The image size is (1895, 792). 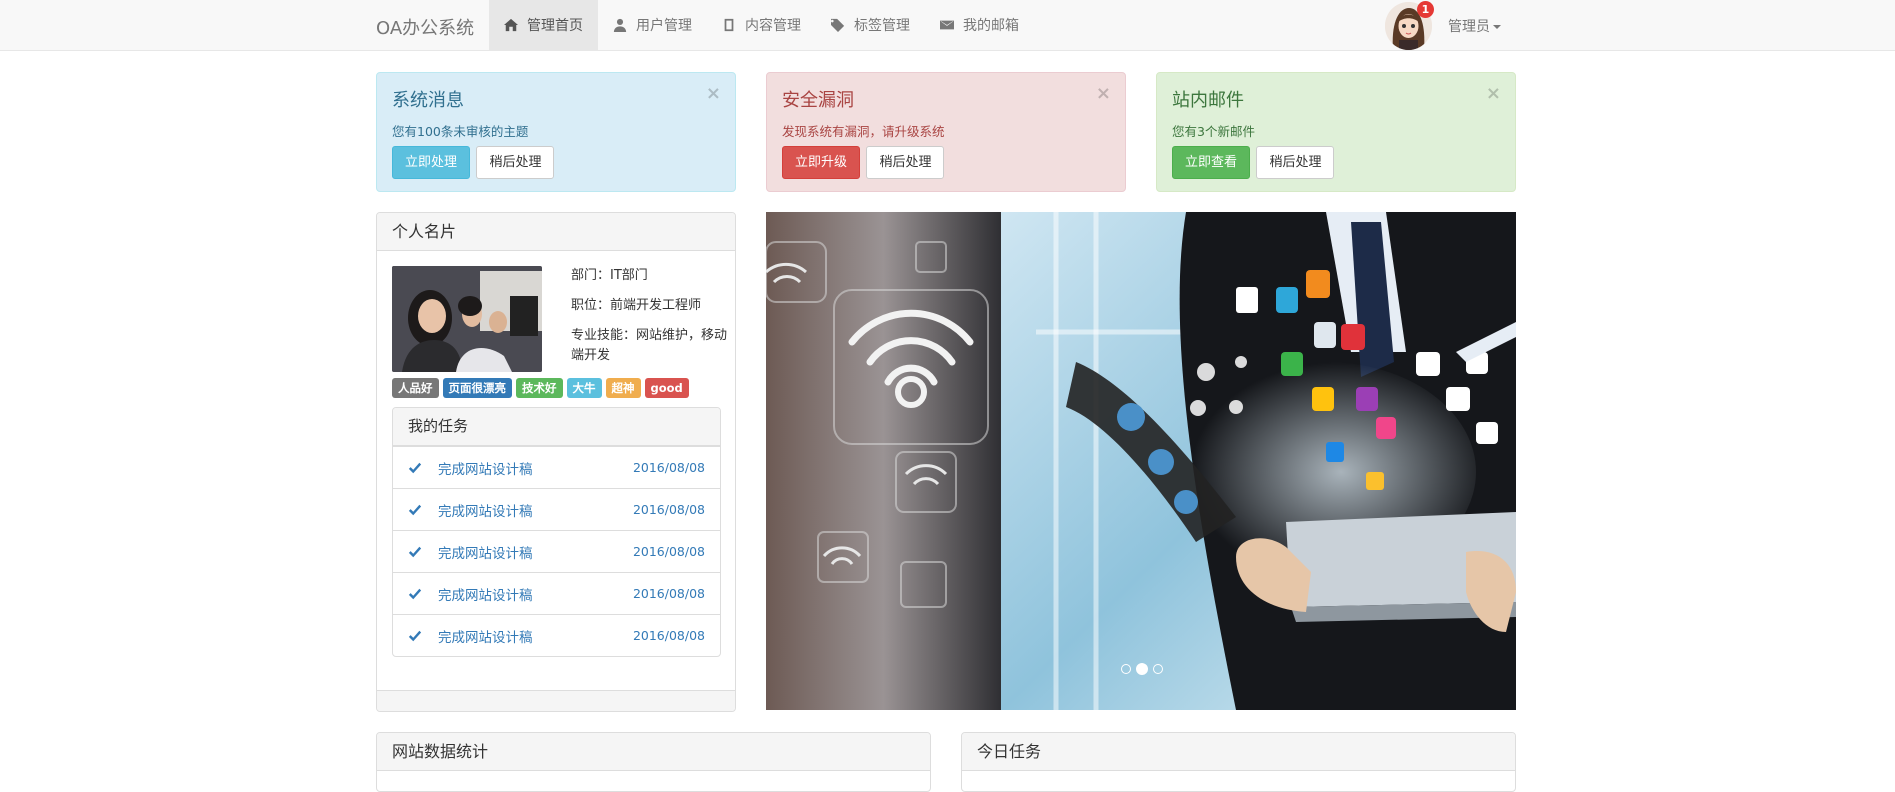 What do you see at coordinates (415, 388) in the screenshot?
I see `label-badge: 人品好` at bounding box center [415, 388].